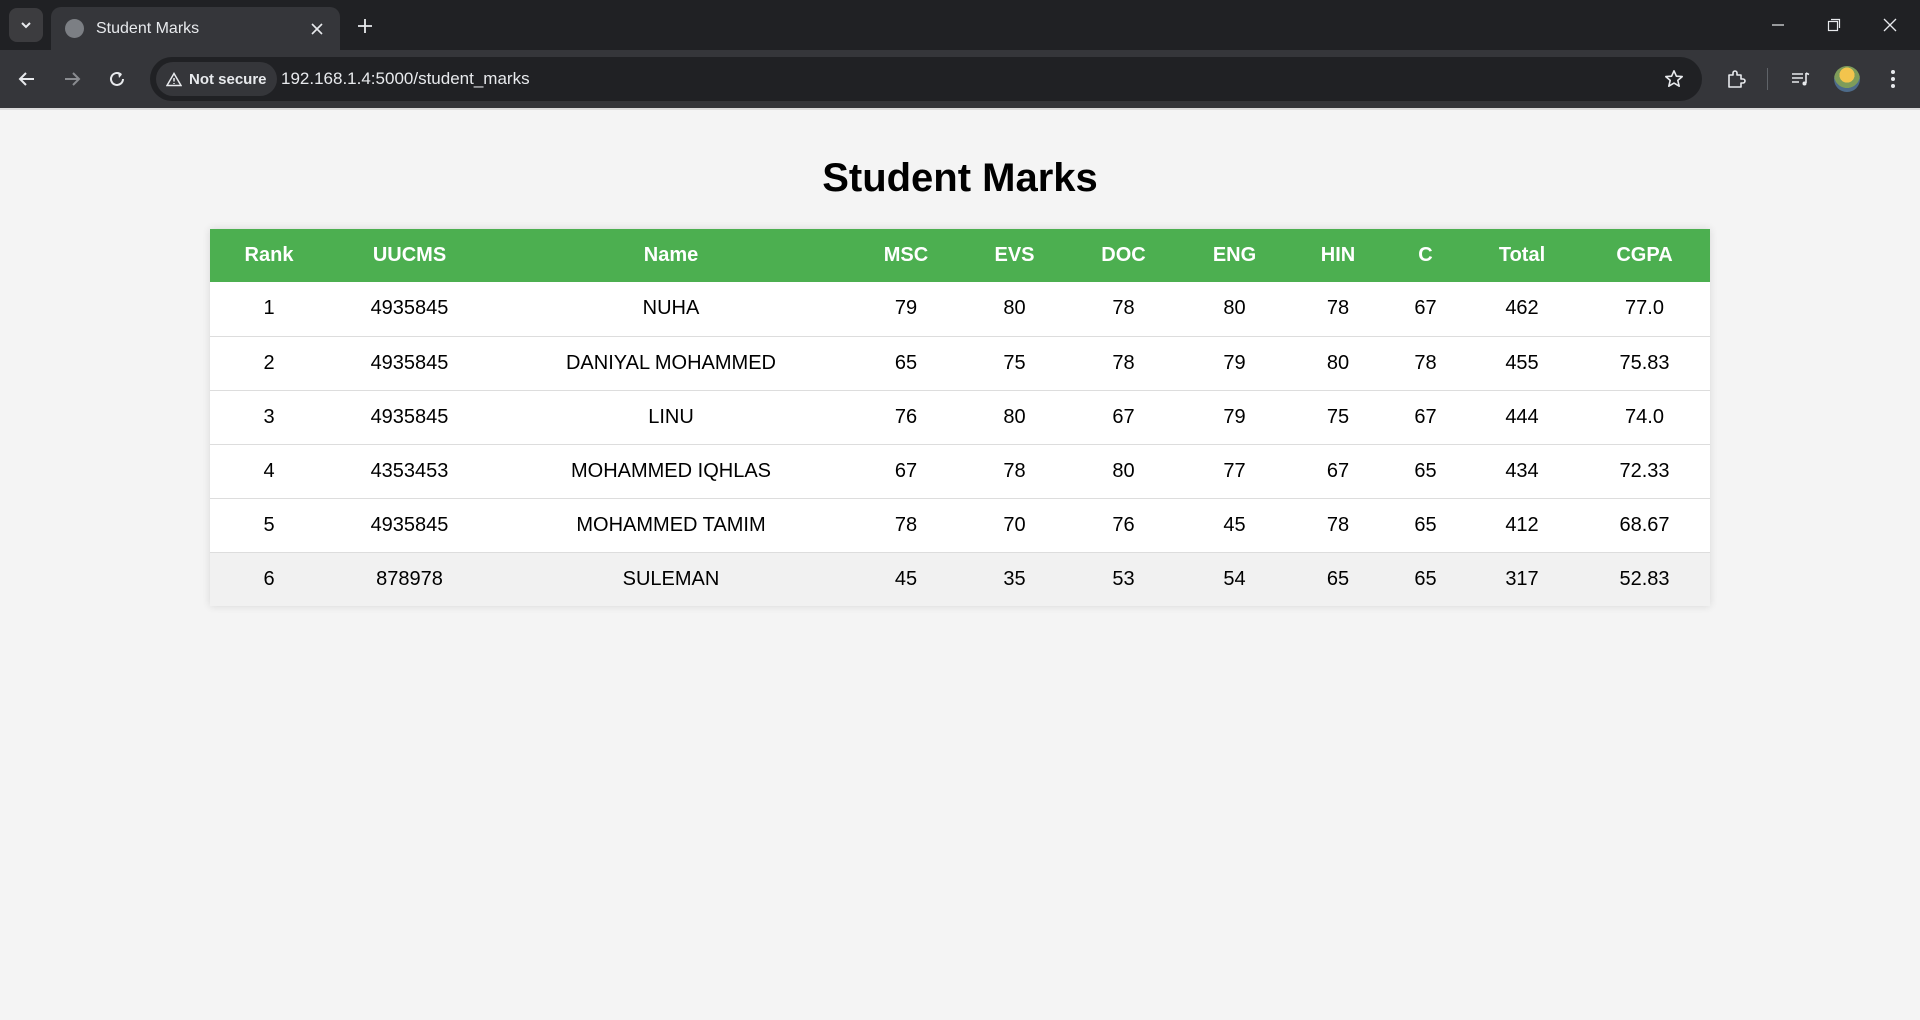  What do you see at coordinates (1338, 255) in the screenshot?
I see `header-hin: HIN` at bounding box center [1338, 255].